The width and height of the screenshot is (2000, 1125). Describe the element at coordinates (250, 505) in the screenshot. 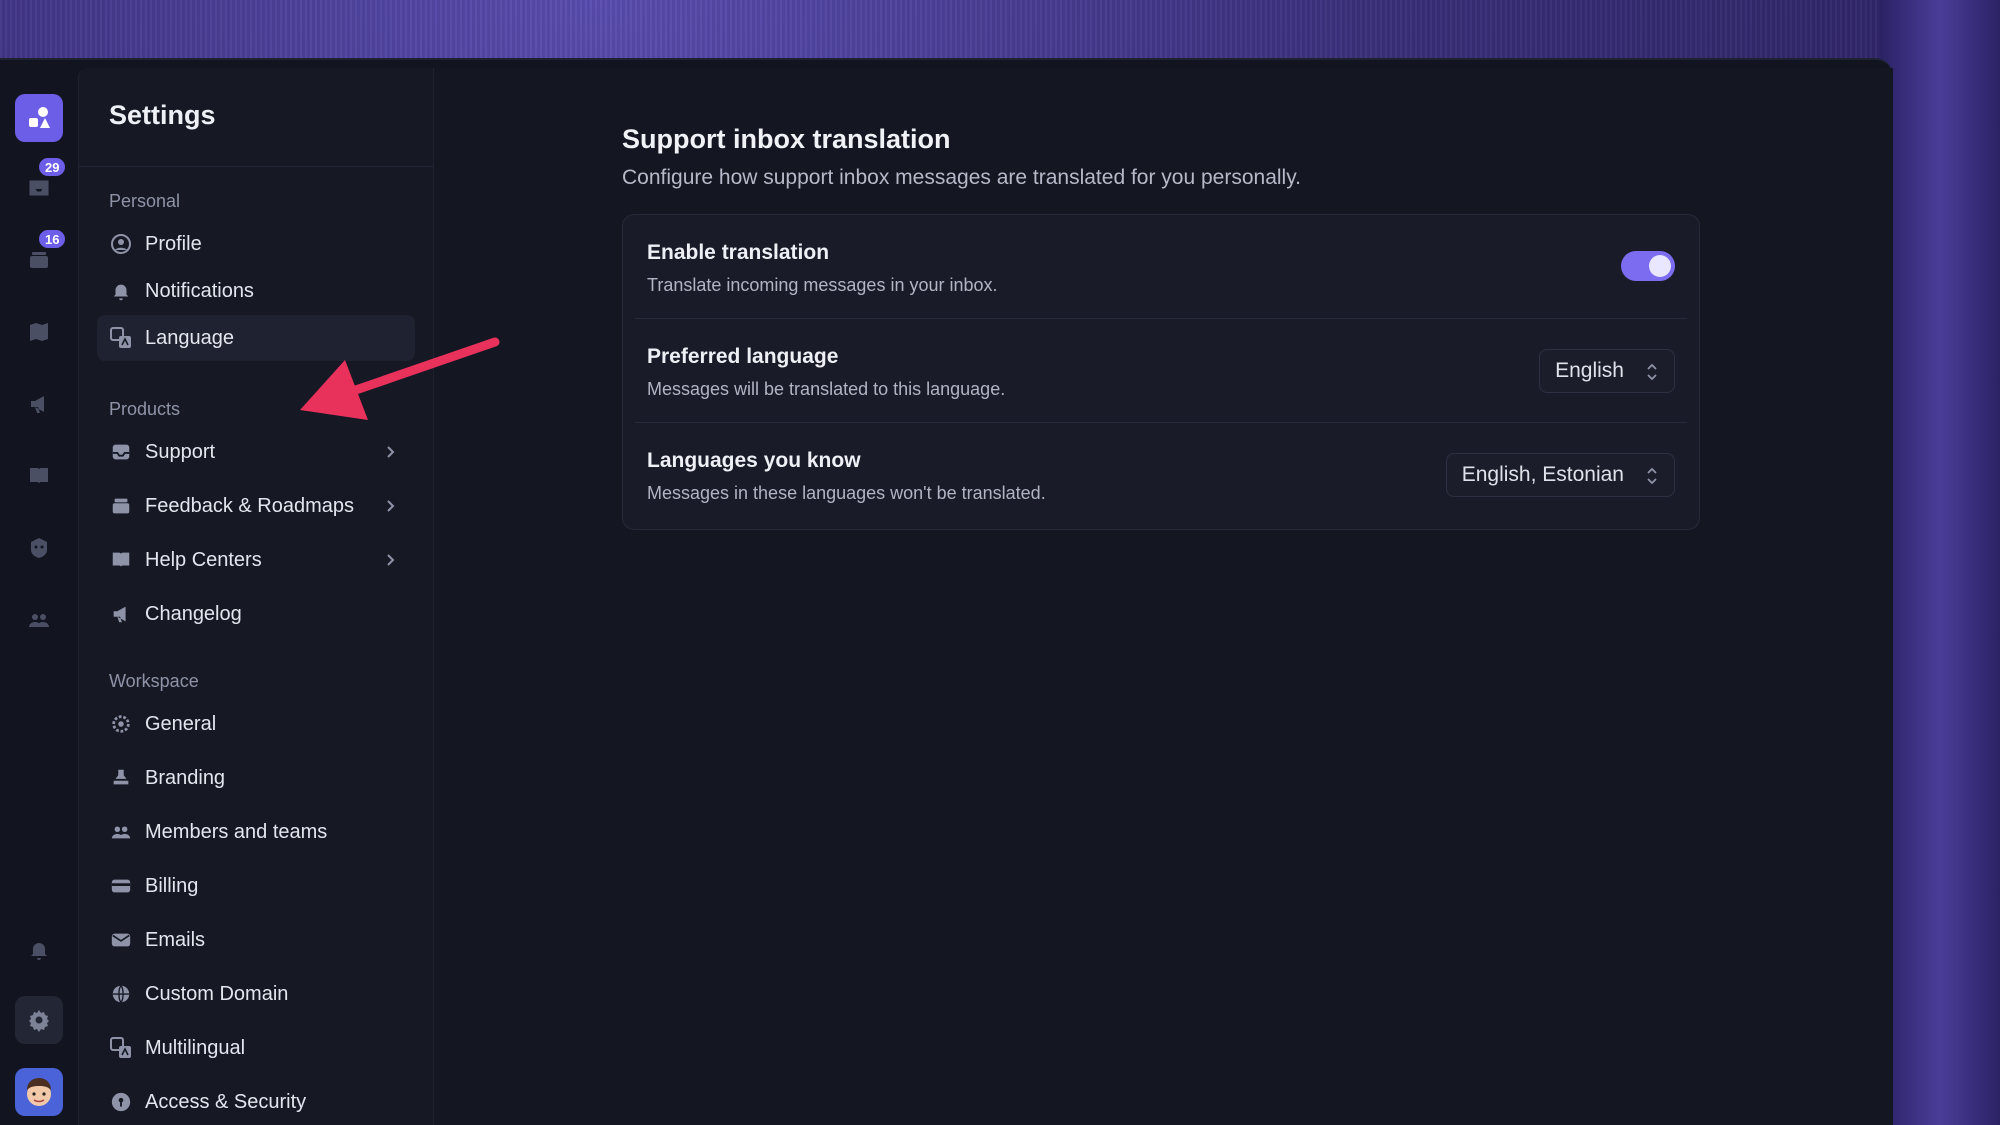

I see `sidebar-item-label: Feedback & Roadmaps` at that location.